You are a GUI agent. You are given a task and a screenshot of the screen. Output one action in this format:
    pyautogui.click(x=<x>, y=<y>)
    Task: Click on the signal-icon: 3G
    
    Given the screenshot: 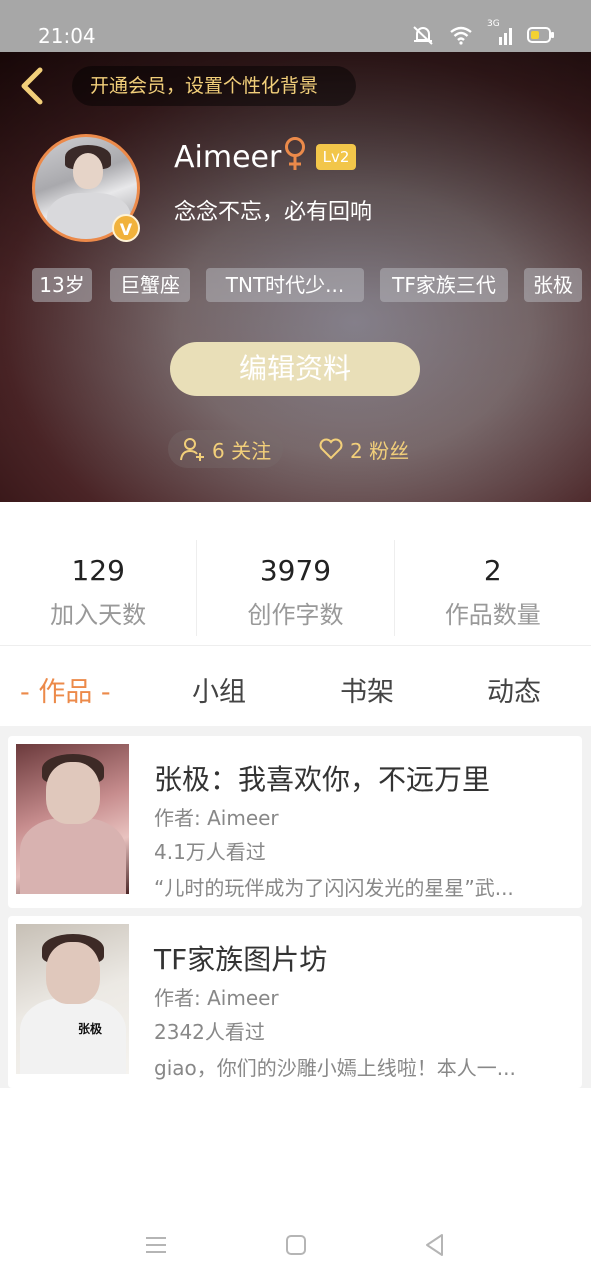 What is the action you would take?
    pyautogui.click(x=500, y=32)
    